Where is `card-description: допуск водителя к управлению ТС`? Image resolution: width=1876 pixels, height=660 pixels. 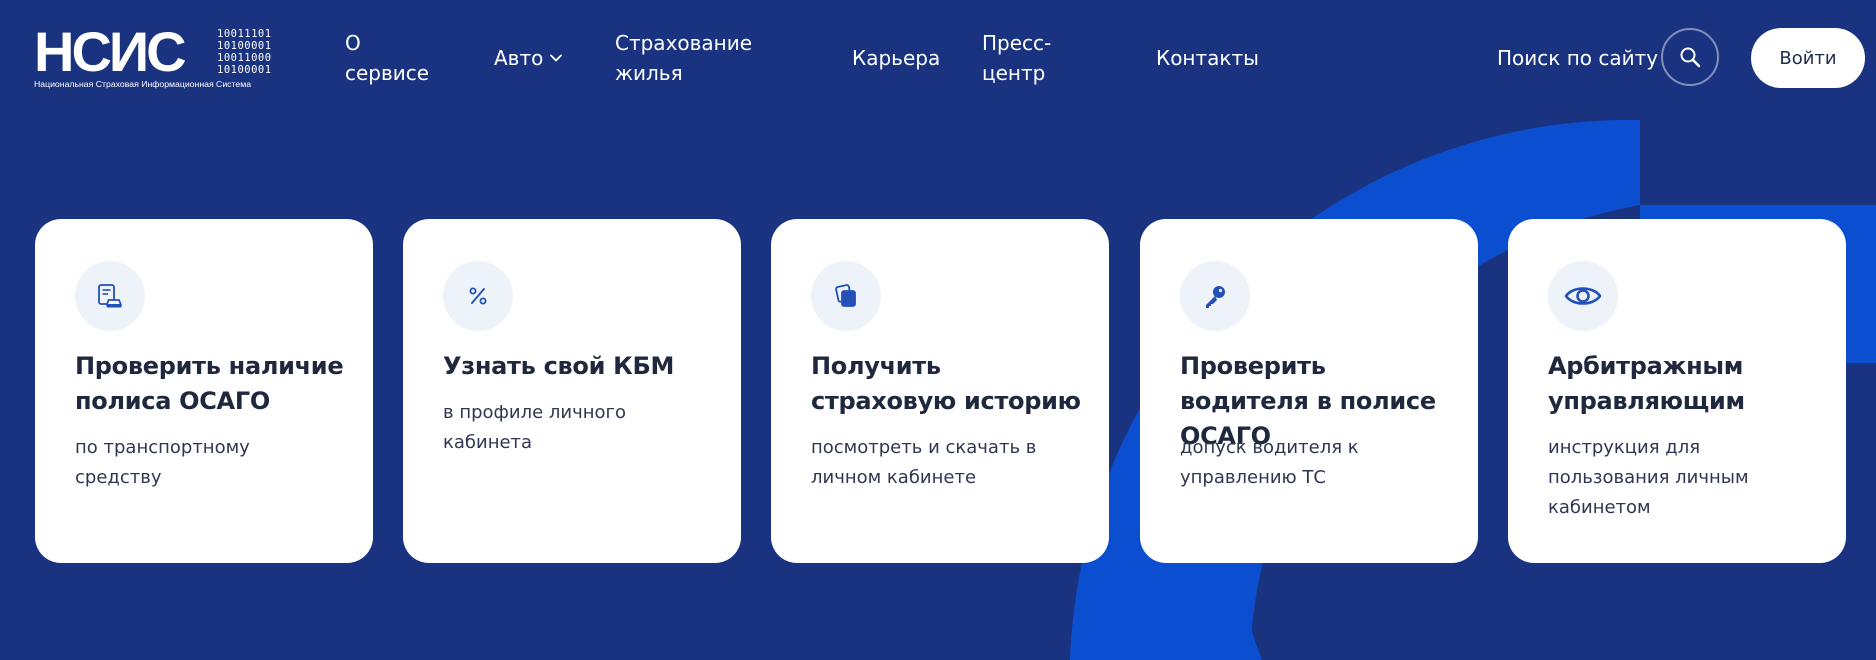 card-description: допуск водителя к управлению ТС is located at coordinates (1269, 462).